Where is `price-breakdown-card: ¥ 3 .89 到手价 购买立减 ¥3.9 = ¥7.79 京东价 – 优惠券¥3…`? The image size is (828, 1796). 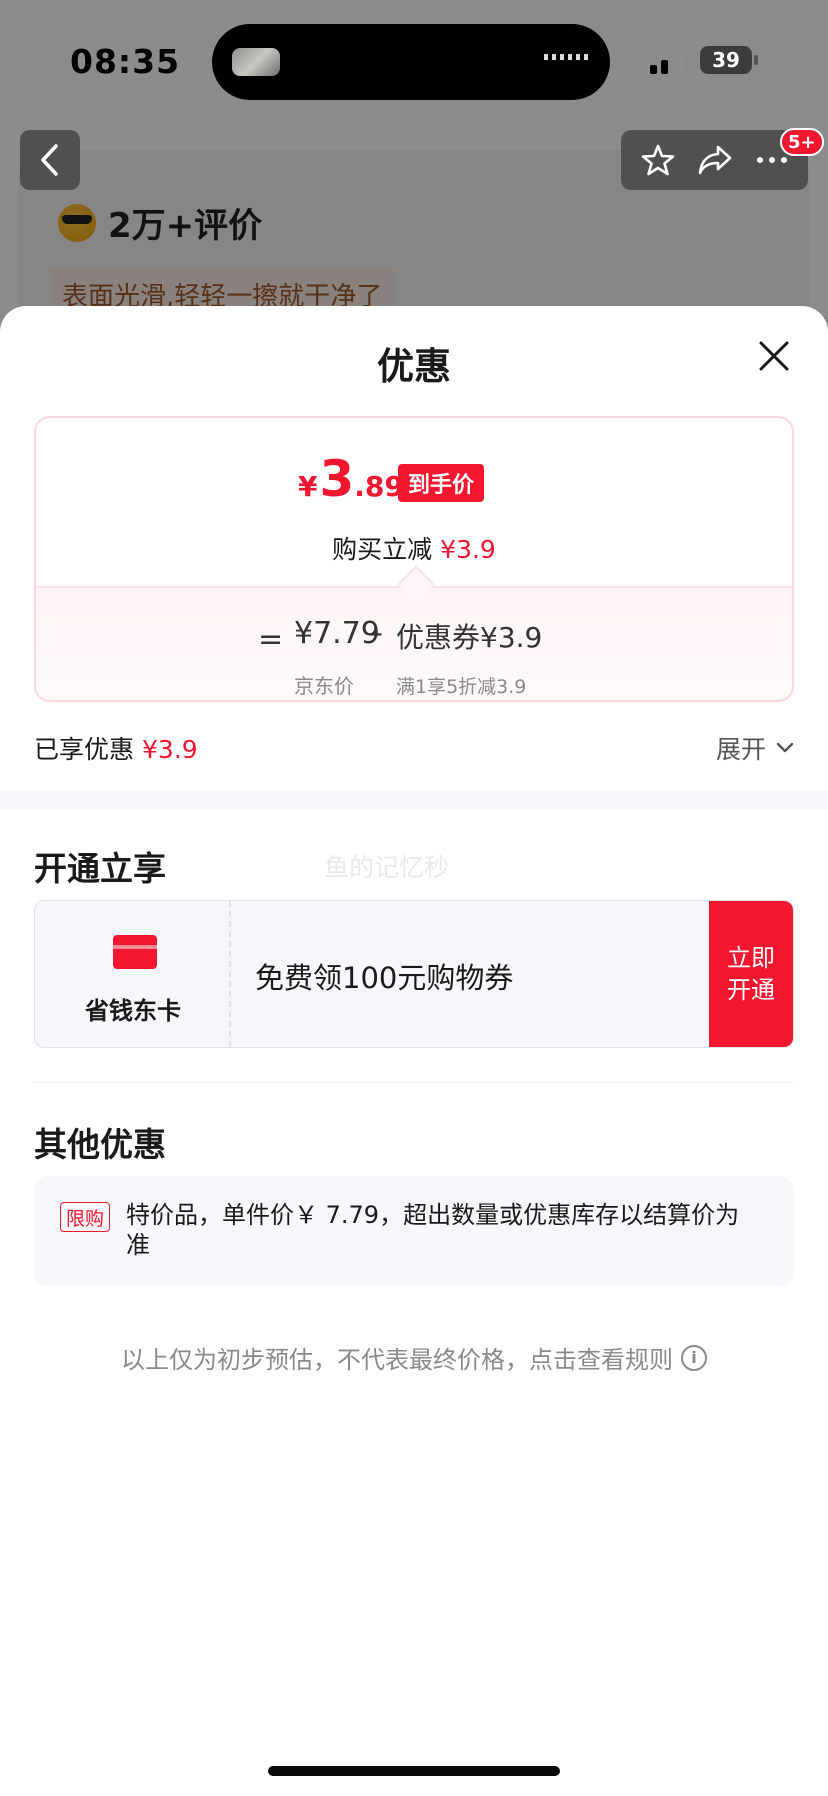
price-breakdown-card: ¥ 3 .89 到手价 购买立减 ¥3.9 = ¥7.79 京东价 – 优惠券¥3… is located at coordinates (414, 559).